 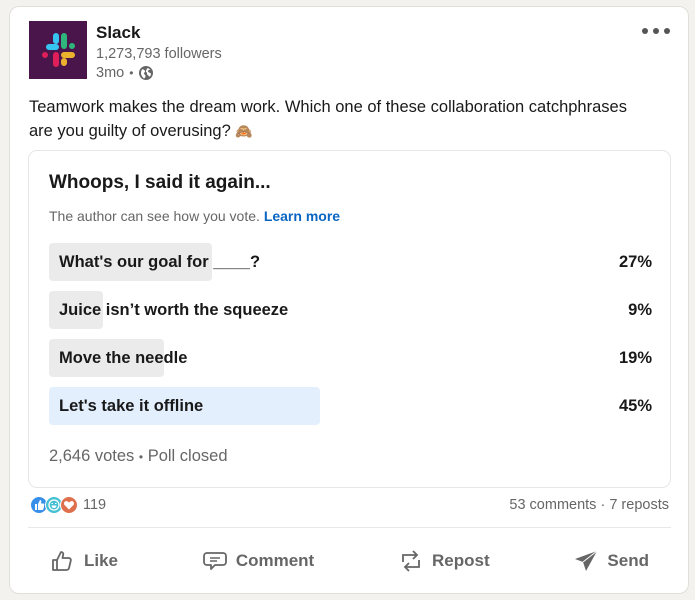 What do you see at coordinates (244, 131) in the screenshot?
I see `see-no-evil-emoji-icon: 🙈` at bounding box center [244, 131].